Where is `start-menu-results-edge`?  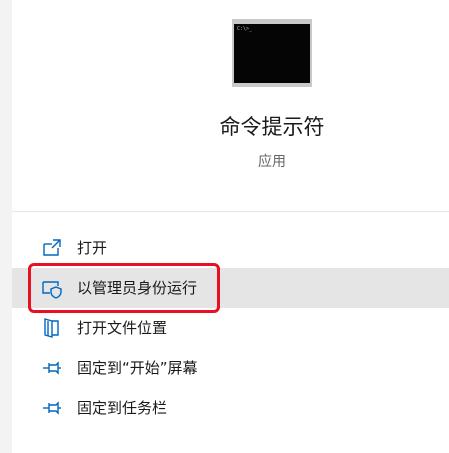
start-menu-results-edge is located at coordinates (6, 226).